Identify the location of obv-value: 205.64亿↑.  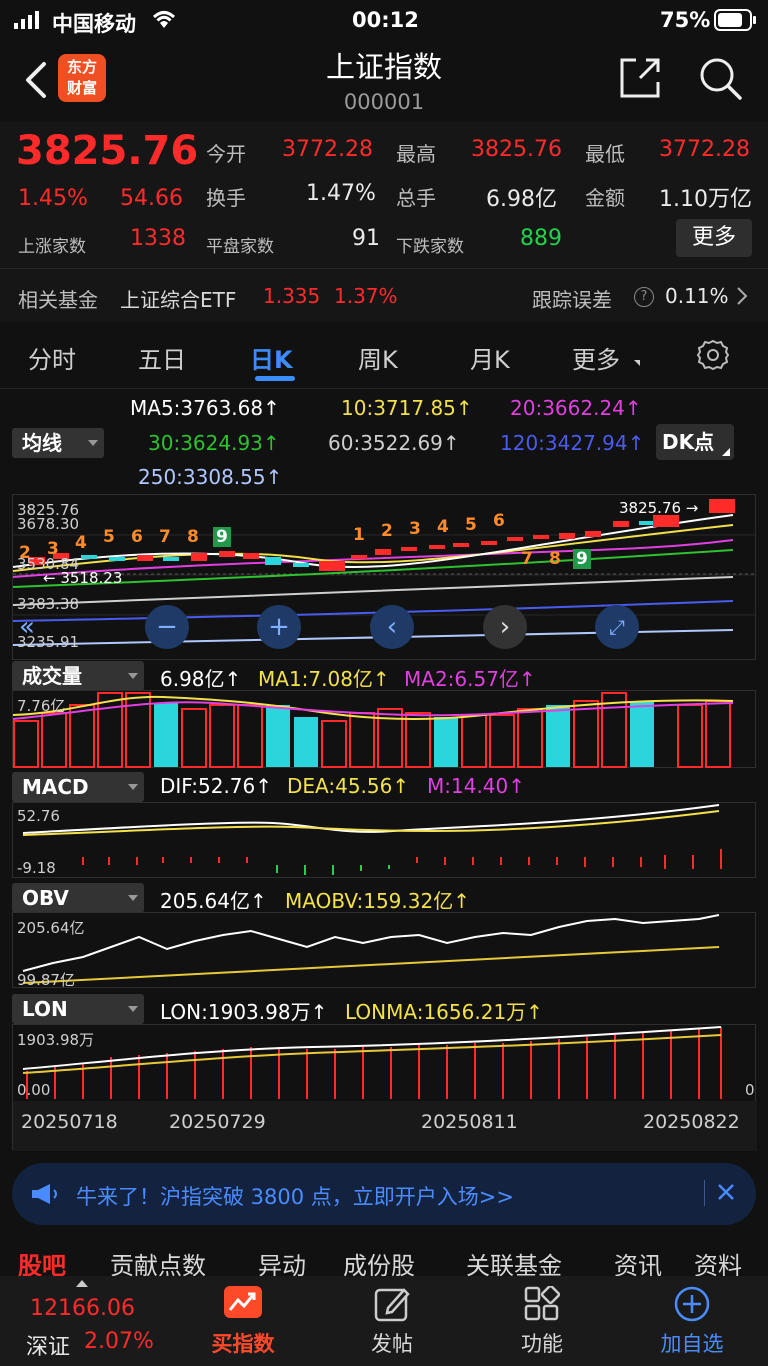
(213, 901).